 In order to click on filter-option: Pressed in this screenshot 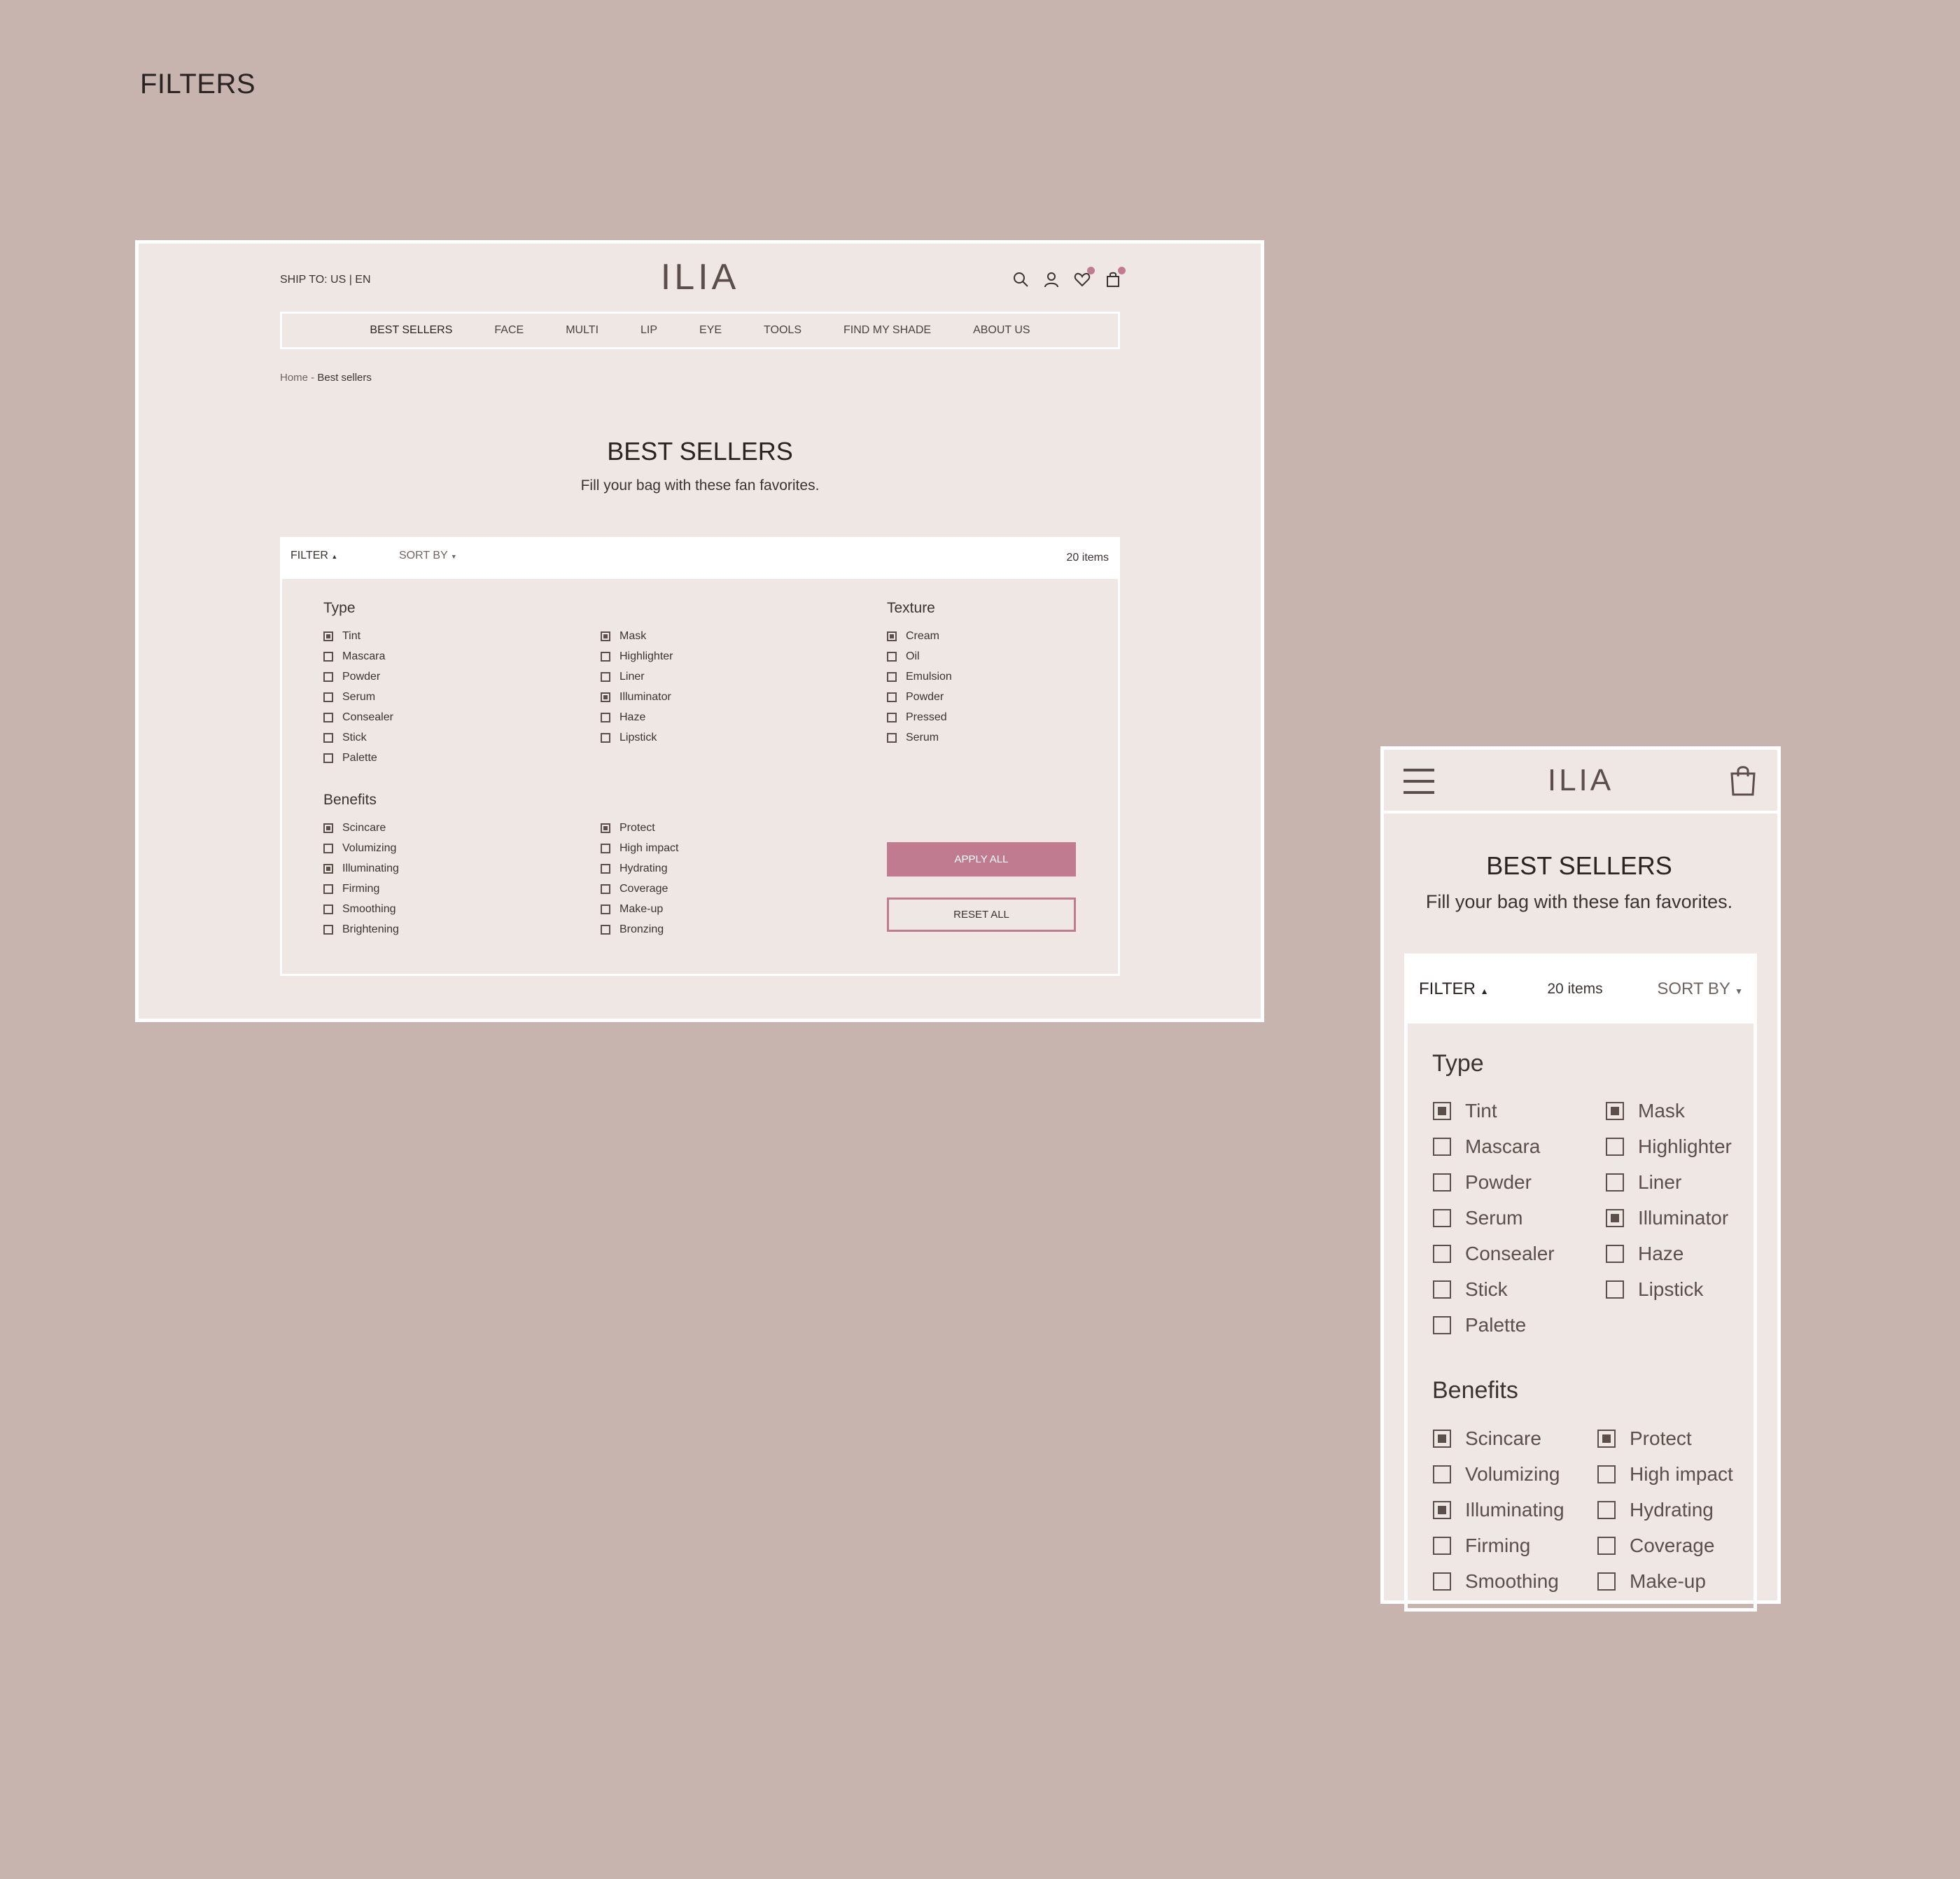, I will do `click(919, 717)`.